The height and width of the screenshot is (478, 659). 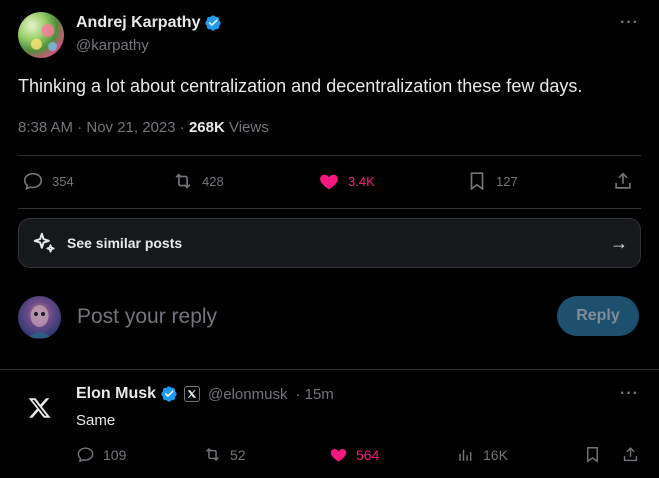 I want to click on tweet-meta: 8:38 AM · Nov 21, 2023 · 268K Views, so click(x=143, y=127).